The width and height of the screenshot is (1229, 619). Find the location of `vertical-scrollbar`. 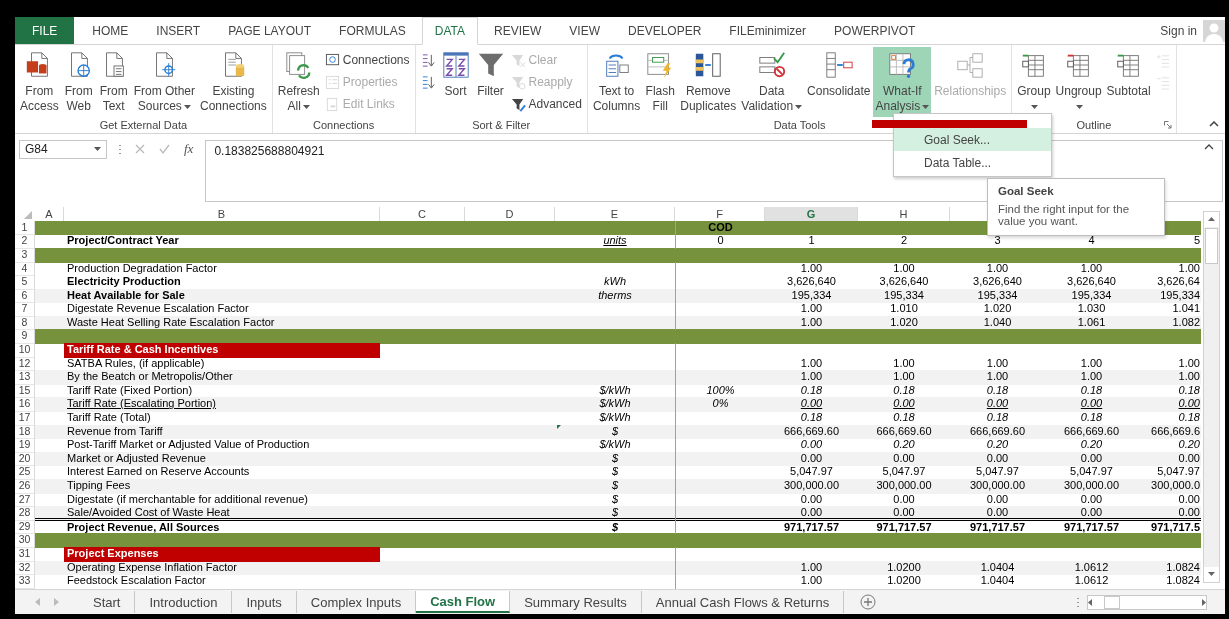

vertical-scrollbar is located at coordinates (1211, 396).